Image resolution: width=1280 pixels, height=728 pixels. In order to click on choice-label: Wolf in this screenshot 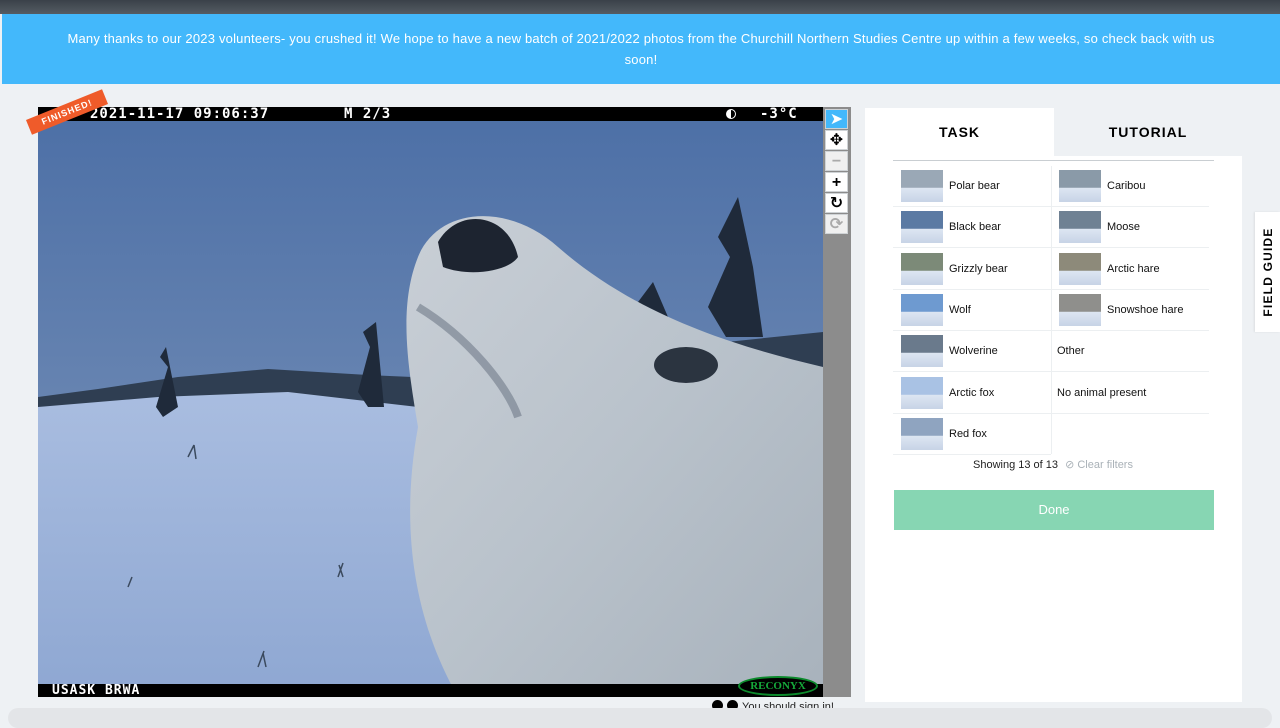, I will do `click(960, 309)`.